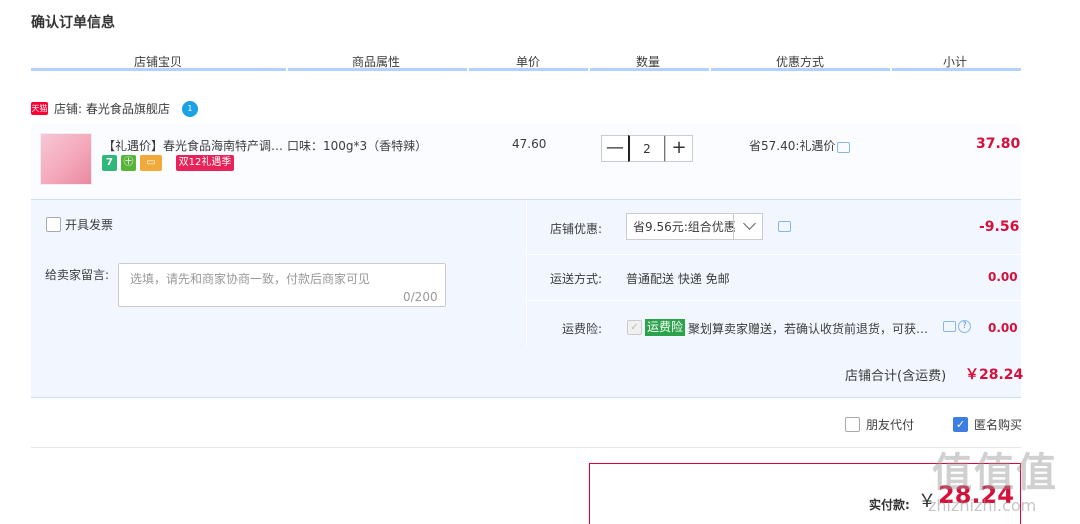 This screenshot has width=1080, height=524. Describe the element at coordinates (420, 297) in the screenshot. I see `memo-char-count: 0/200` at that location.